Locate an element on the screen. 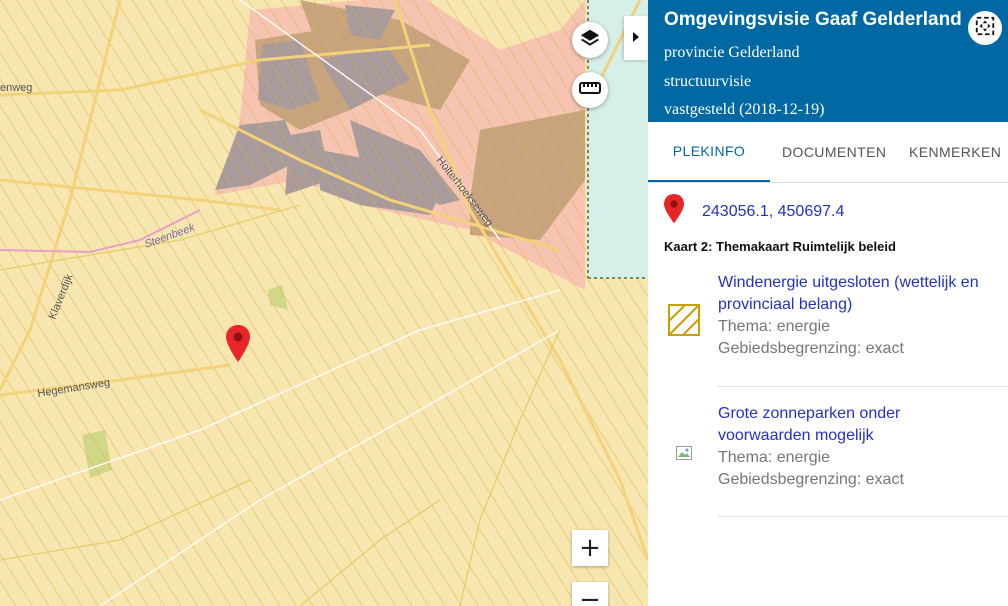 The image size is (1008, 606). layers-button is located at coordinates (590, 40).